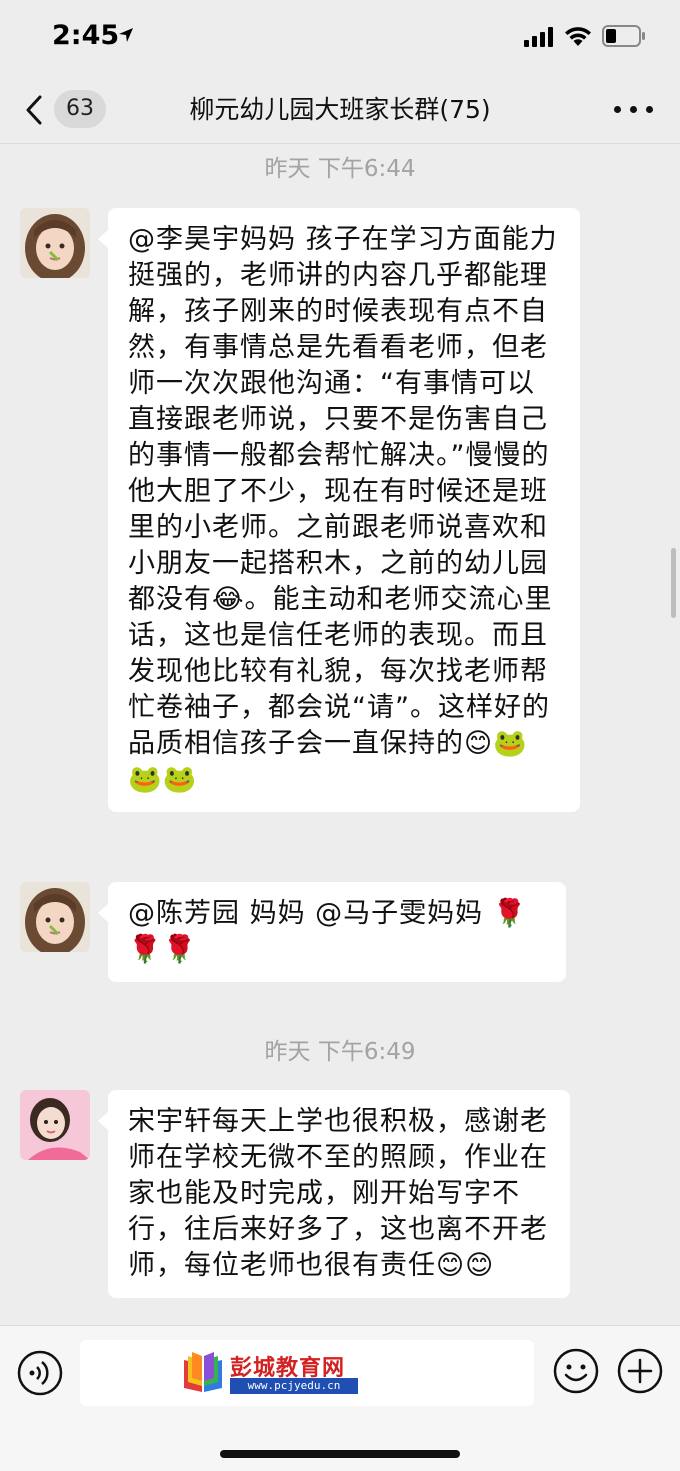  Describe the element at coordinates (634, 110) in the screenshot. I see `more-options-icon` at that location.